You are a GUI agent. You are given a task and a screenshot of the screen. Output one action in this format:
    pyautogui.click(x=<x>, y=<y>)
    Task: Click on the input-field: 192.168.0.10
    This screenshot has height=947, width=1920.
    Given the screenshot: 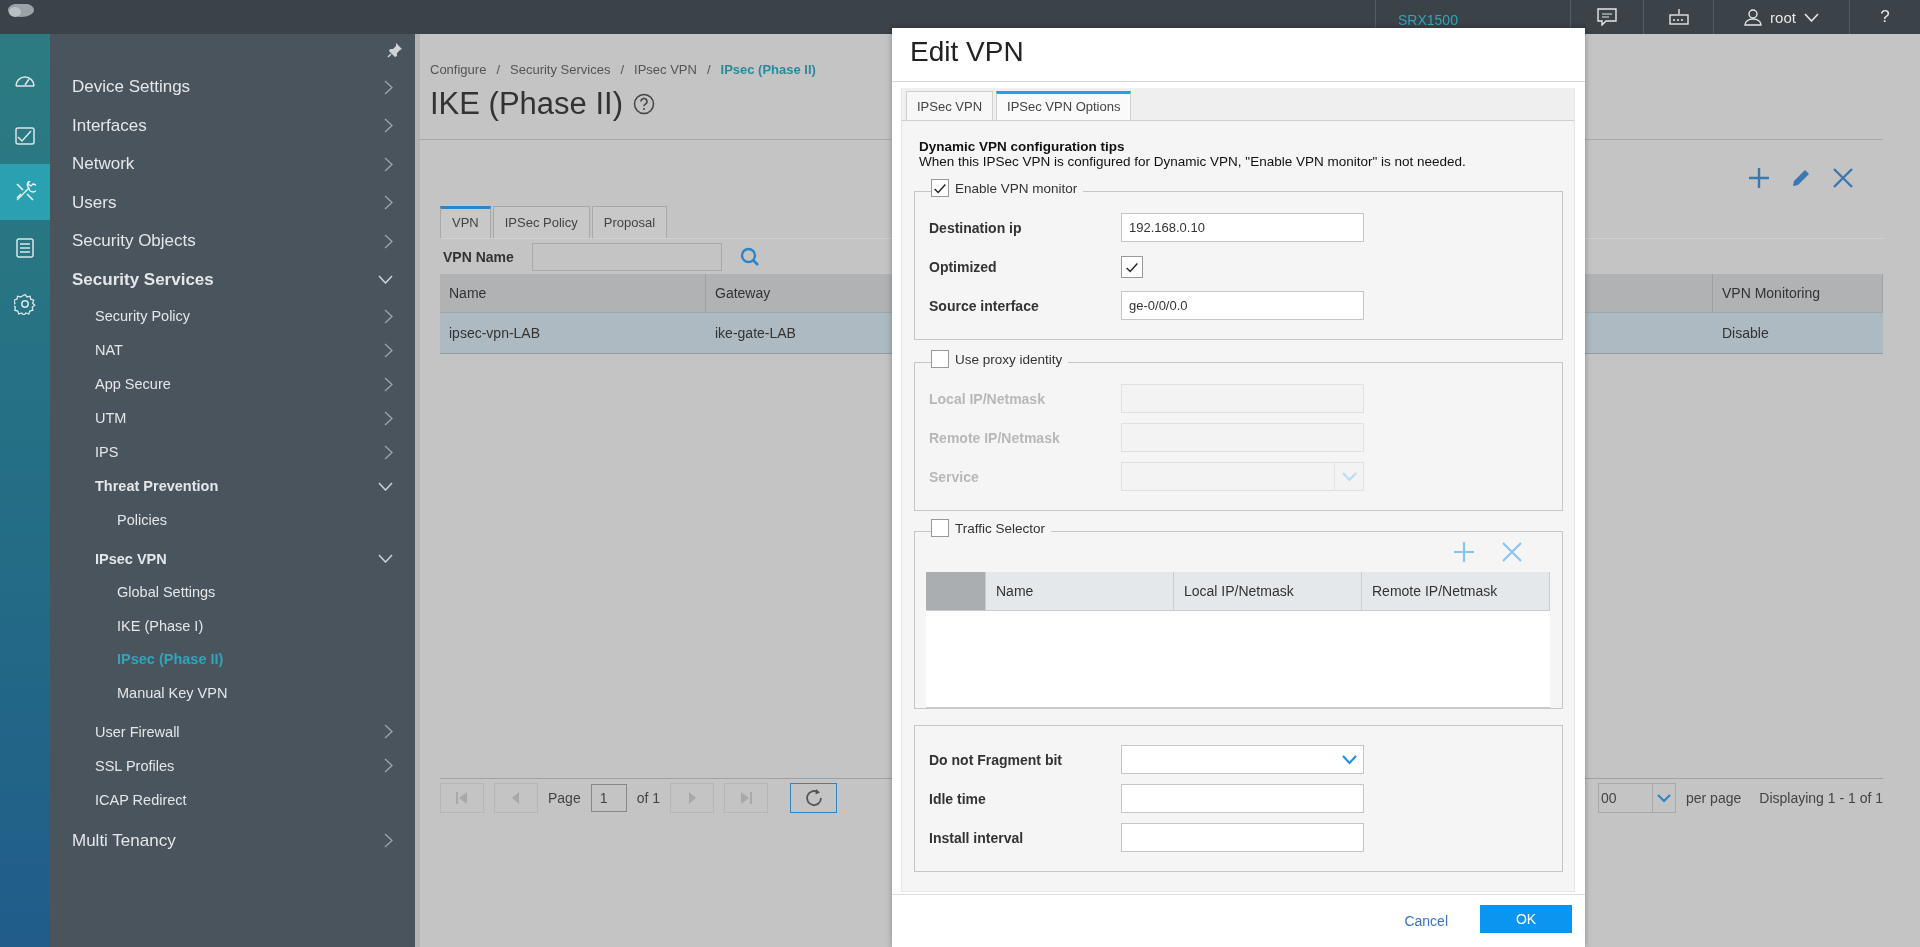 What is the action you would take?
    pyautogui.click(x=1242, y=227)
    